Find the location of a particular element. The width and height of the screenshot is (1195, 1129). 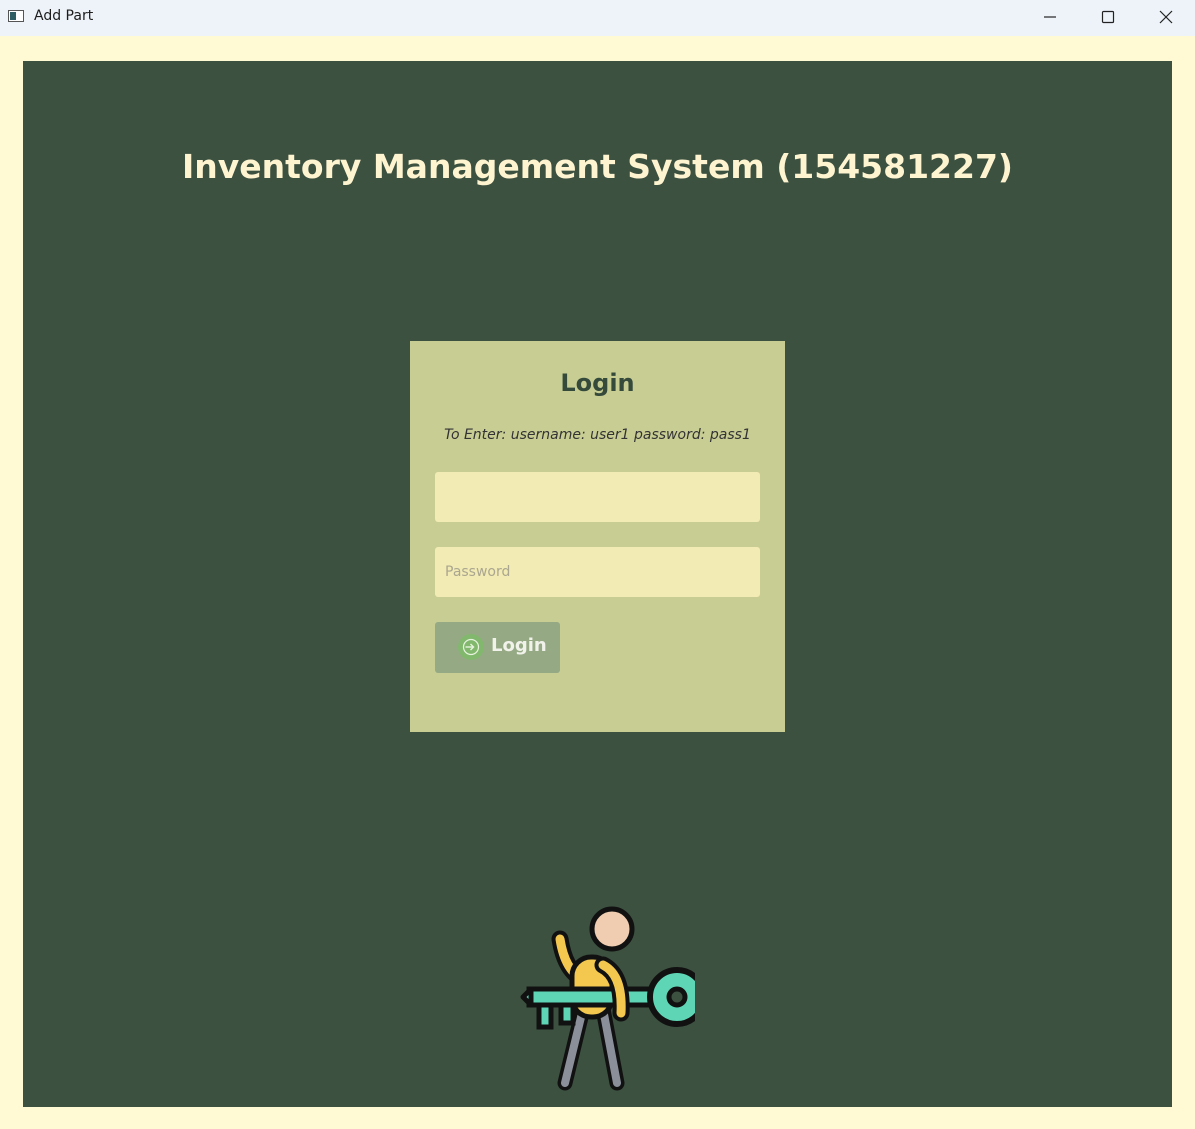

page-title: Inventory Management System (154581227) is located at coordinates (597, 166).